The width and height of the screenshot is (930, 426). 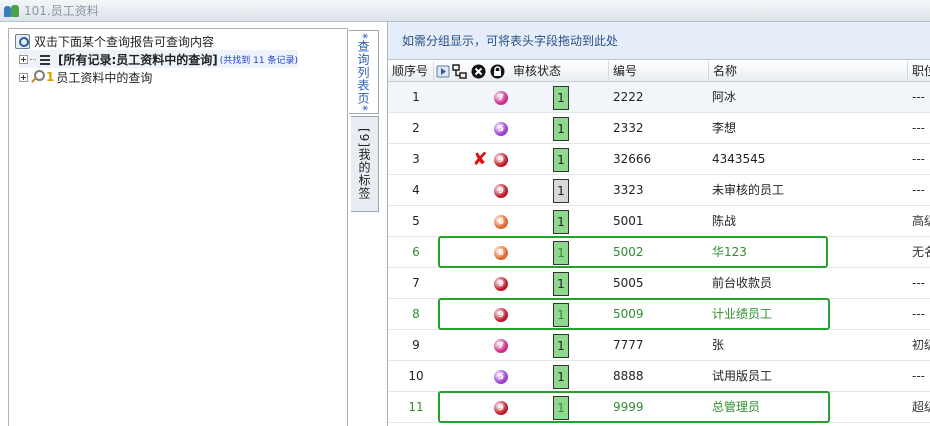 I want to click on tab-query-list: *查询列表页*, so click(x=364, y=72).